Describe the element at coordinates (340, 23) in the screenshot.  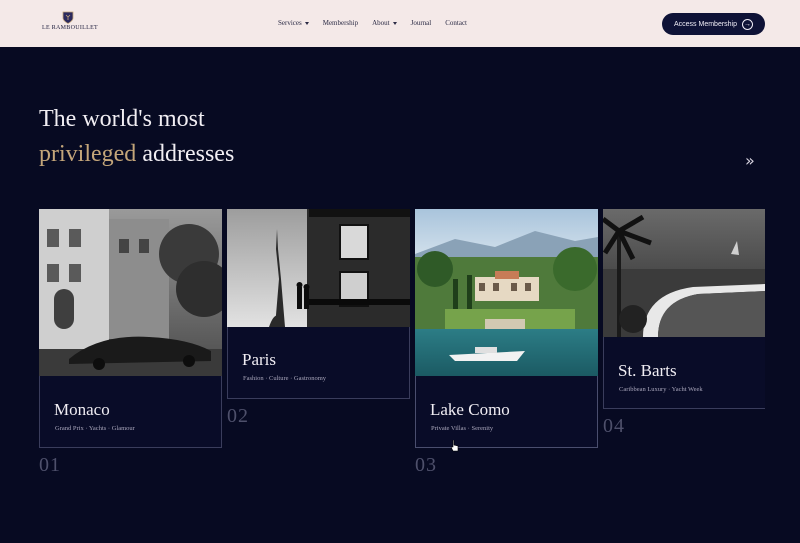
I see `nav-item-membership: Membership` at that location.